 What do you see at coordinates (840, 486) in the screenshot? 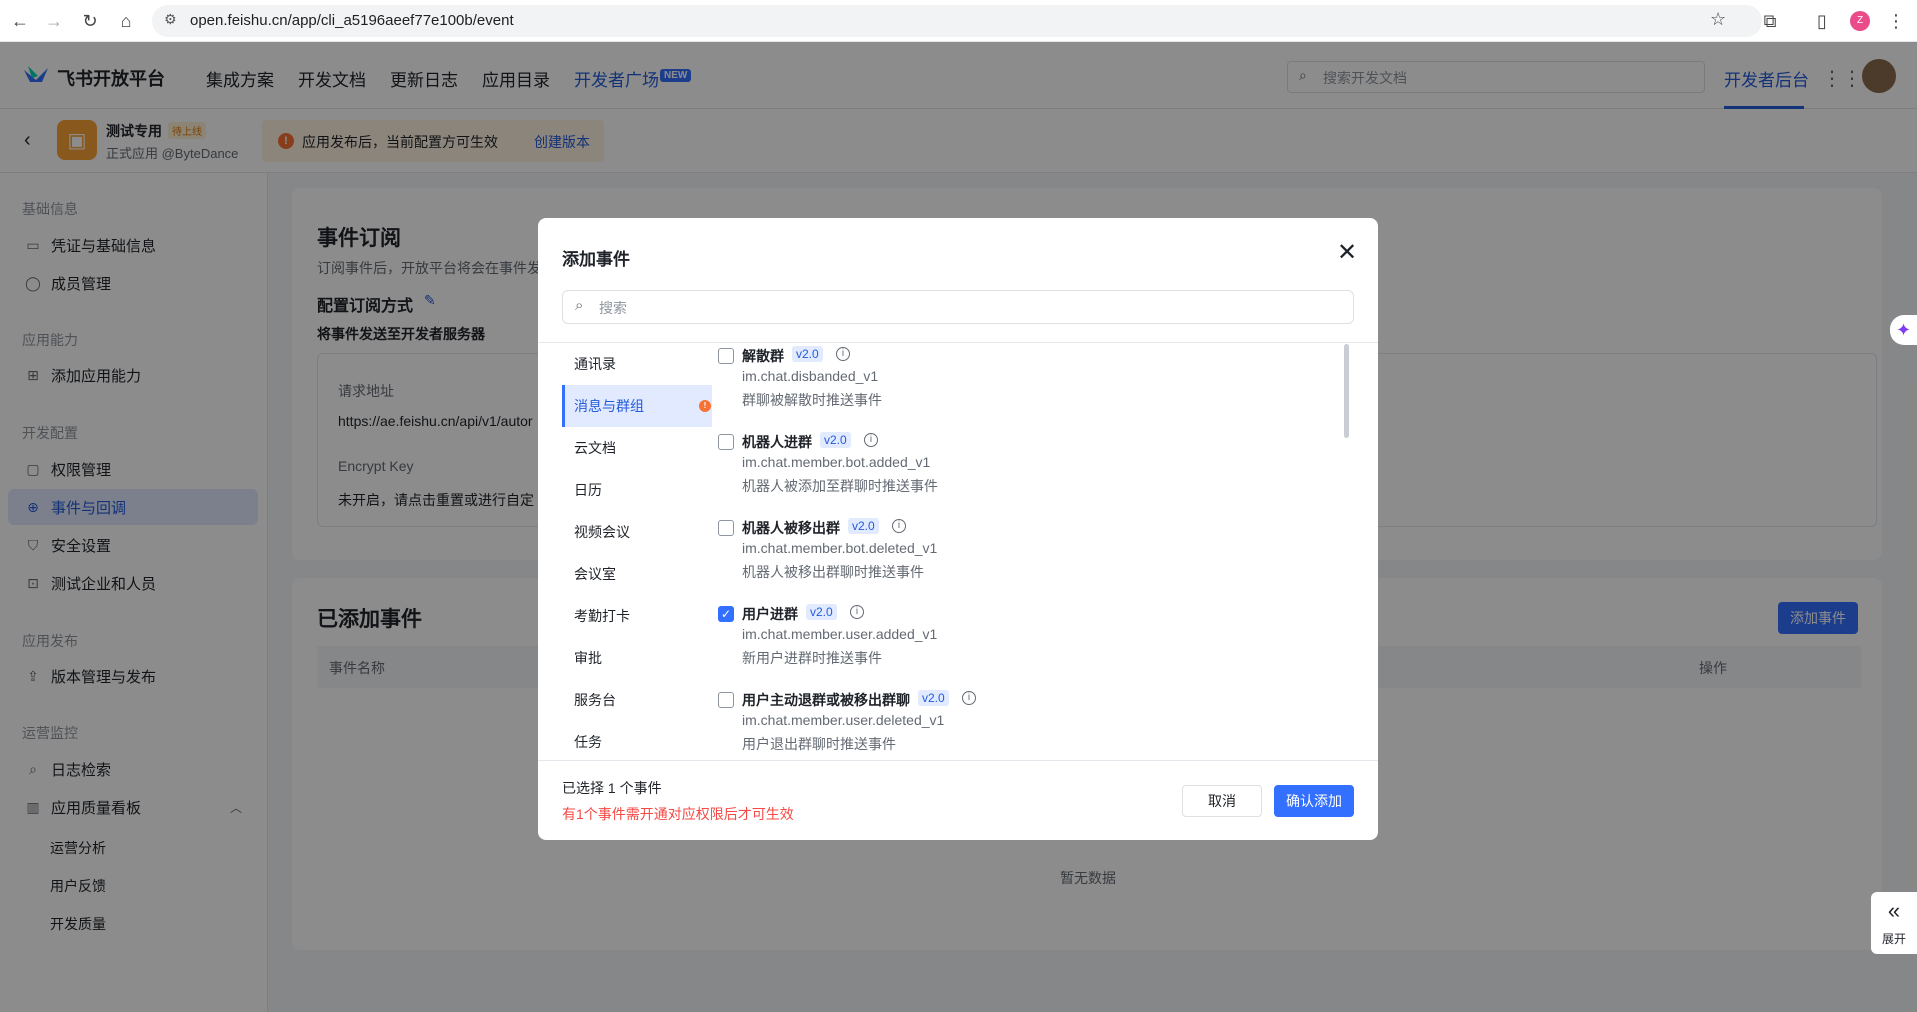
I see `event-desc: 机器人被添加至群聊时推送事件` at bounding box center [840, 486].